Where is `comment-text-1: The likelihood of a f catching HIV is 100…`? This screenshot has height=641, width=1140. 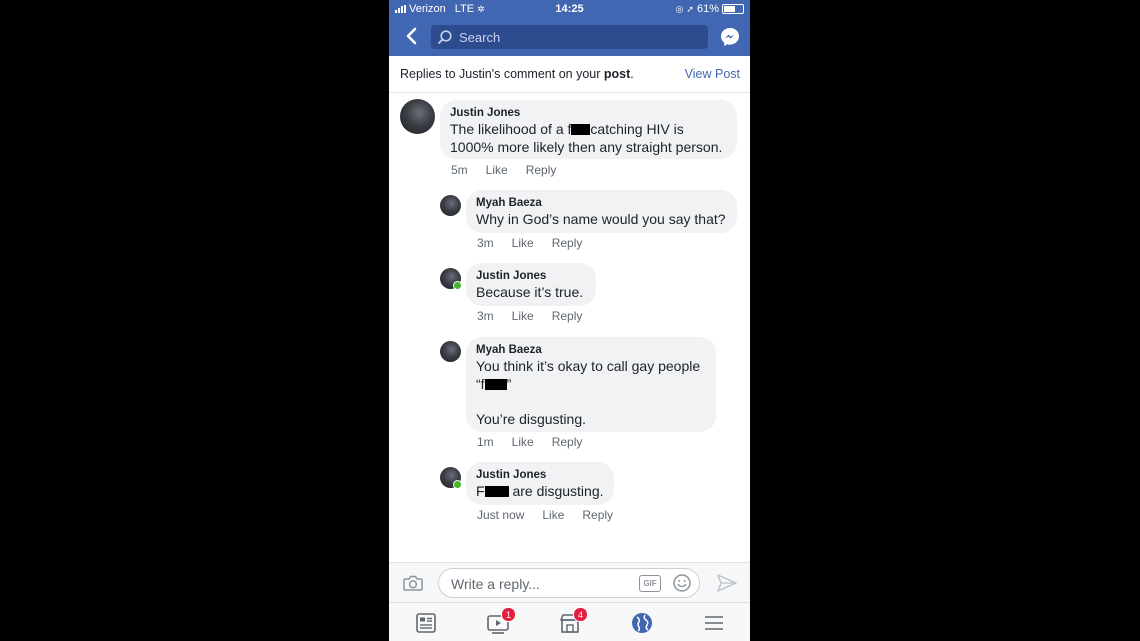 comment-text-1: The likelihood of a f catching HIV is 100… is located at coordinates (588, 138).